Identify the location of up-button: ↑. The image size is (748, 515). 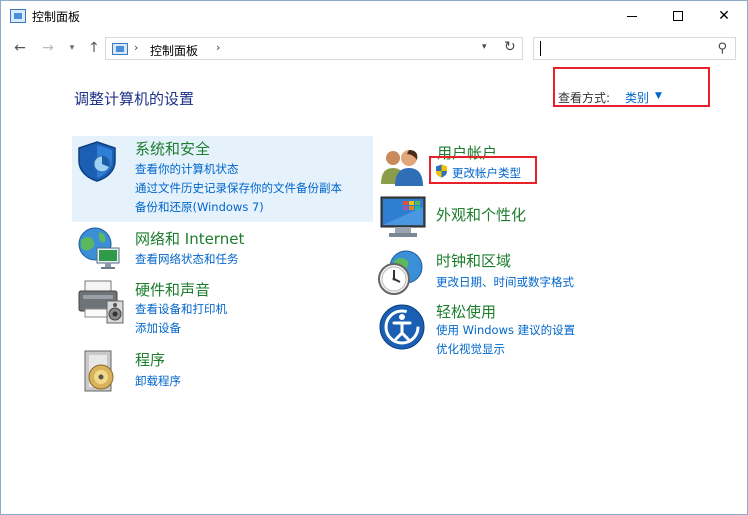
(94, 48).